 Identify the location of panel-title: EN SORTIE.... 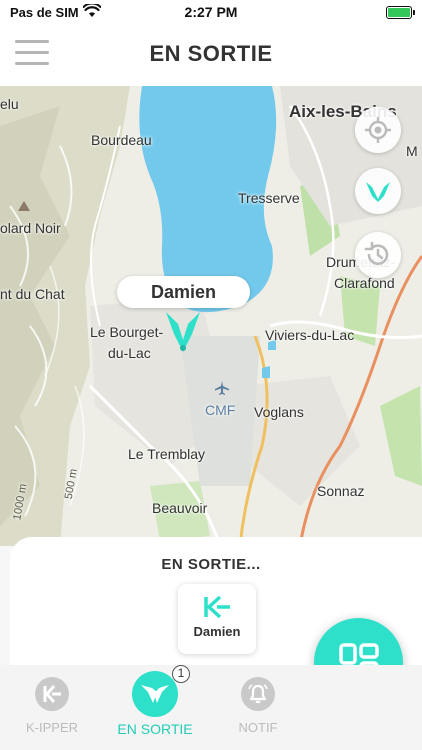
(211, 564).